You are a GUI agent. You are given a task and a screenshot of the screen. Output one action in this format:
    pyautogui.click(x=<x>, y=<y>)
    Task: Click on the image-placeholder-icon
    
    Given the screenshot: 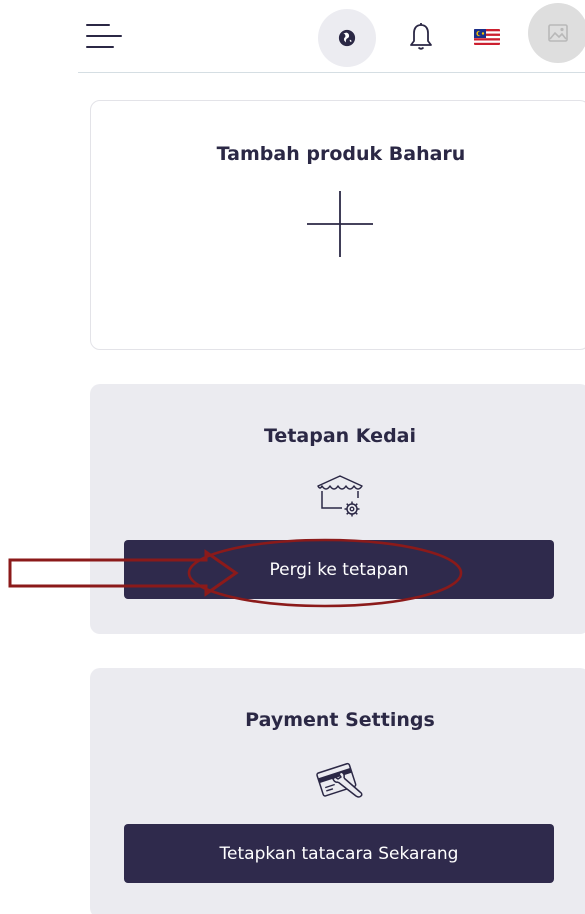 What is the action you would take?
    pyautogui.click(x=558, y=33)
    